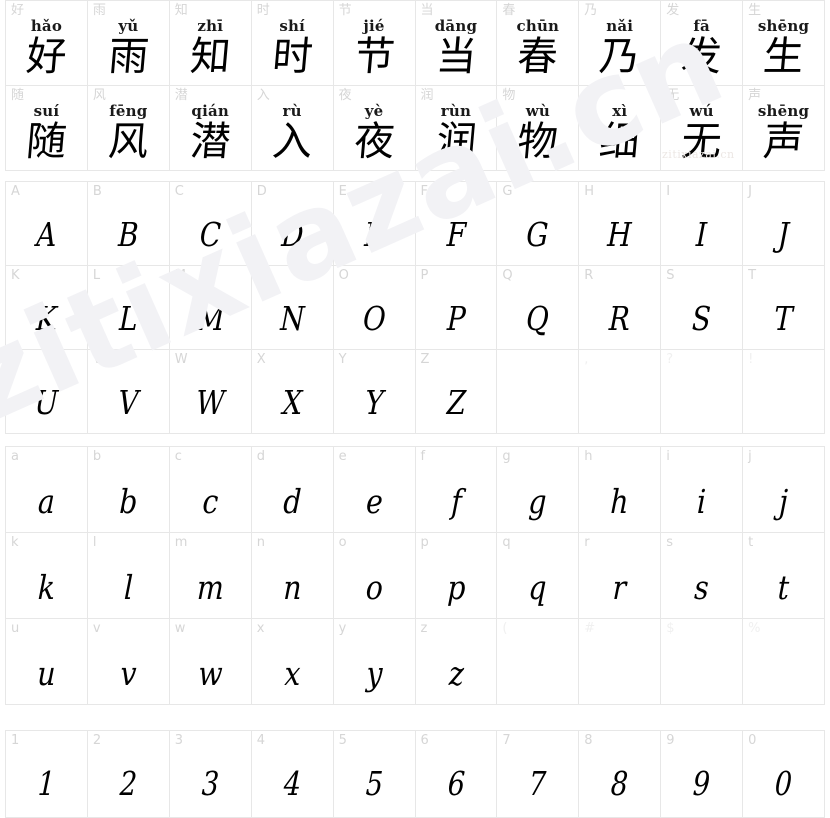 Image resolution: width=830 pixels, height=818 pixels. What do you see at coordinates (374, 774) in the screenshot?
I see `digit-cell: 55` at bounding box center [374, 774].